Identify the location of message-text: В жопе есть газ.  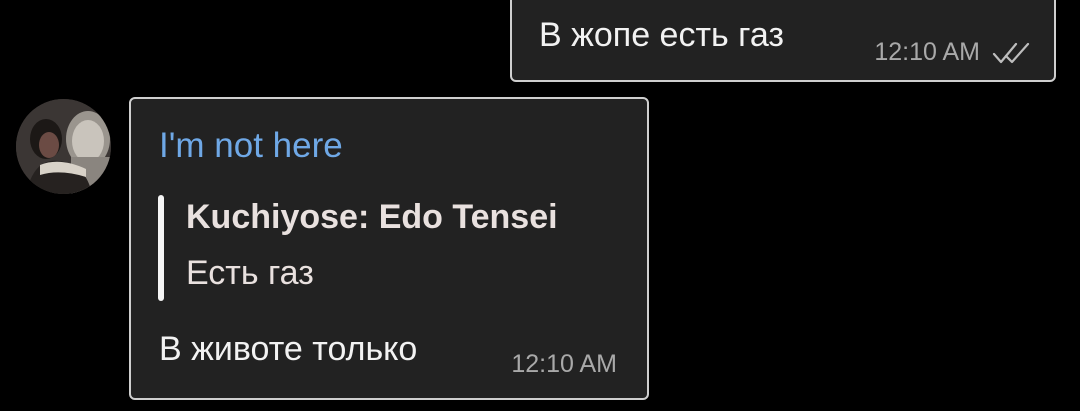
(661, 35).